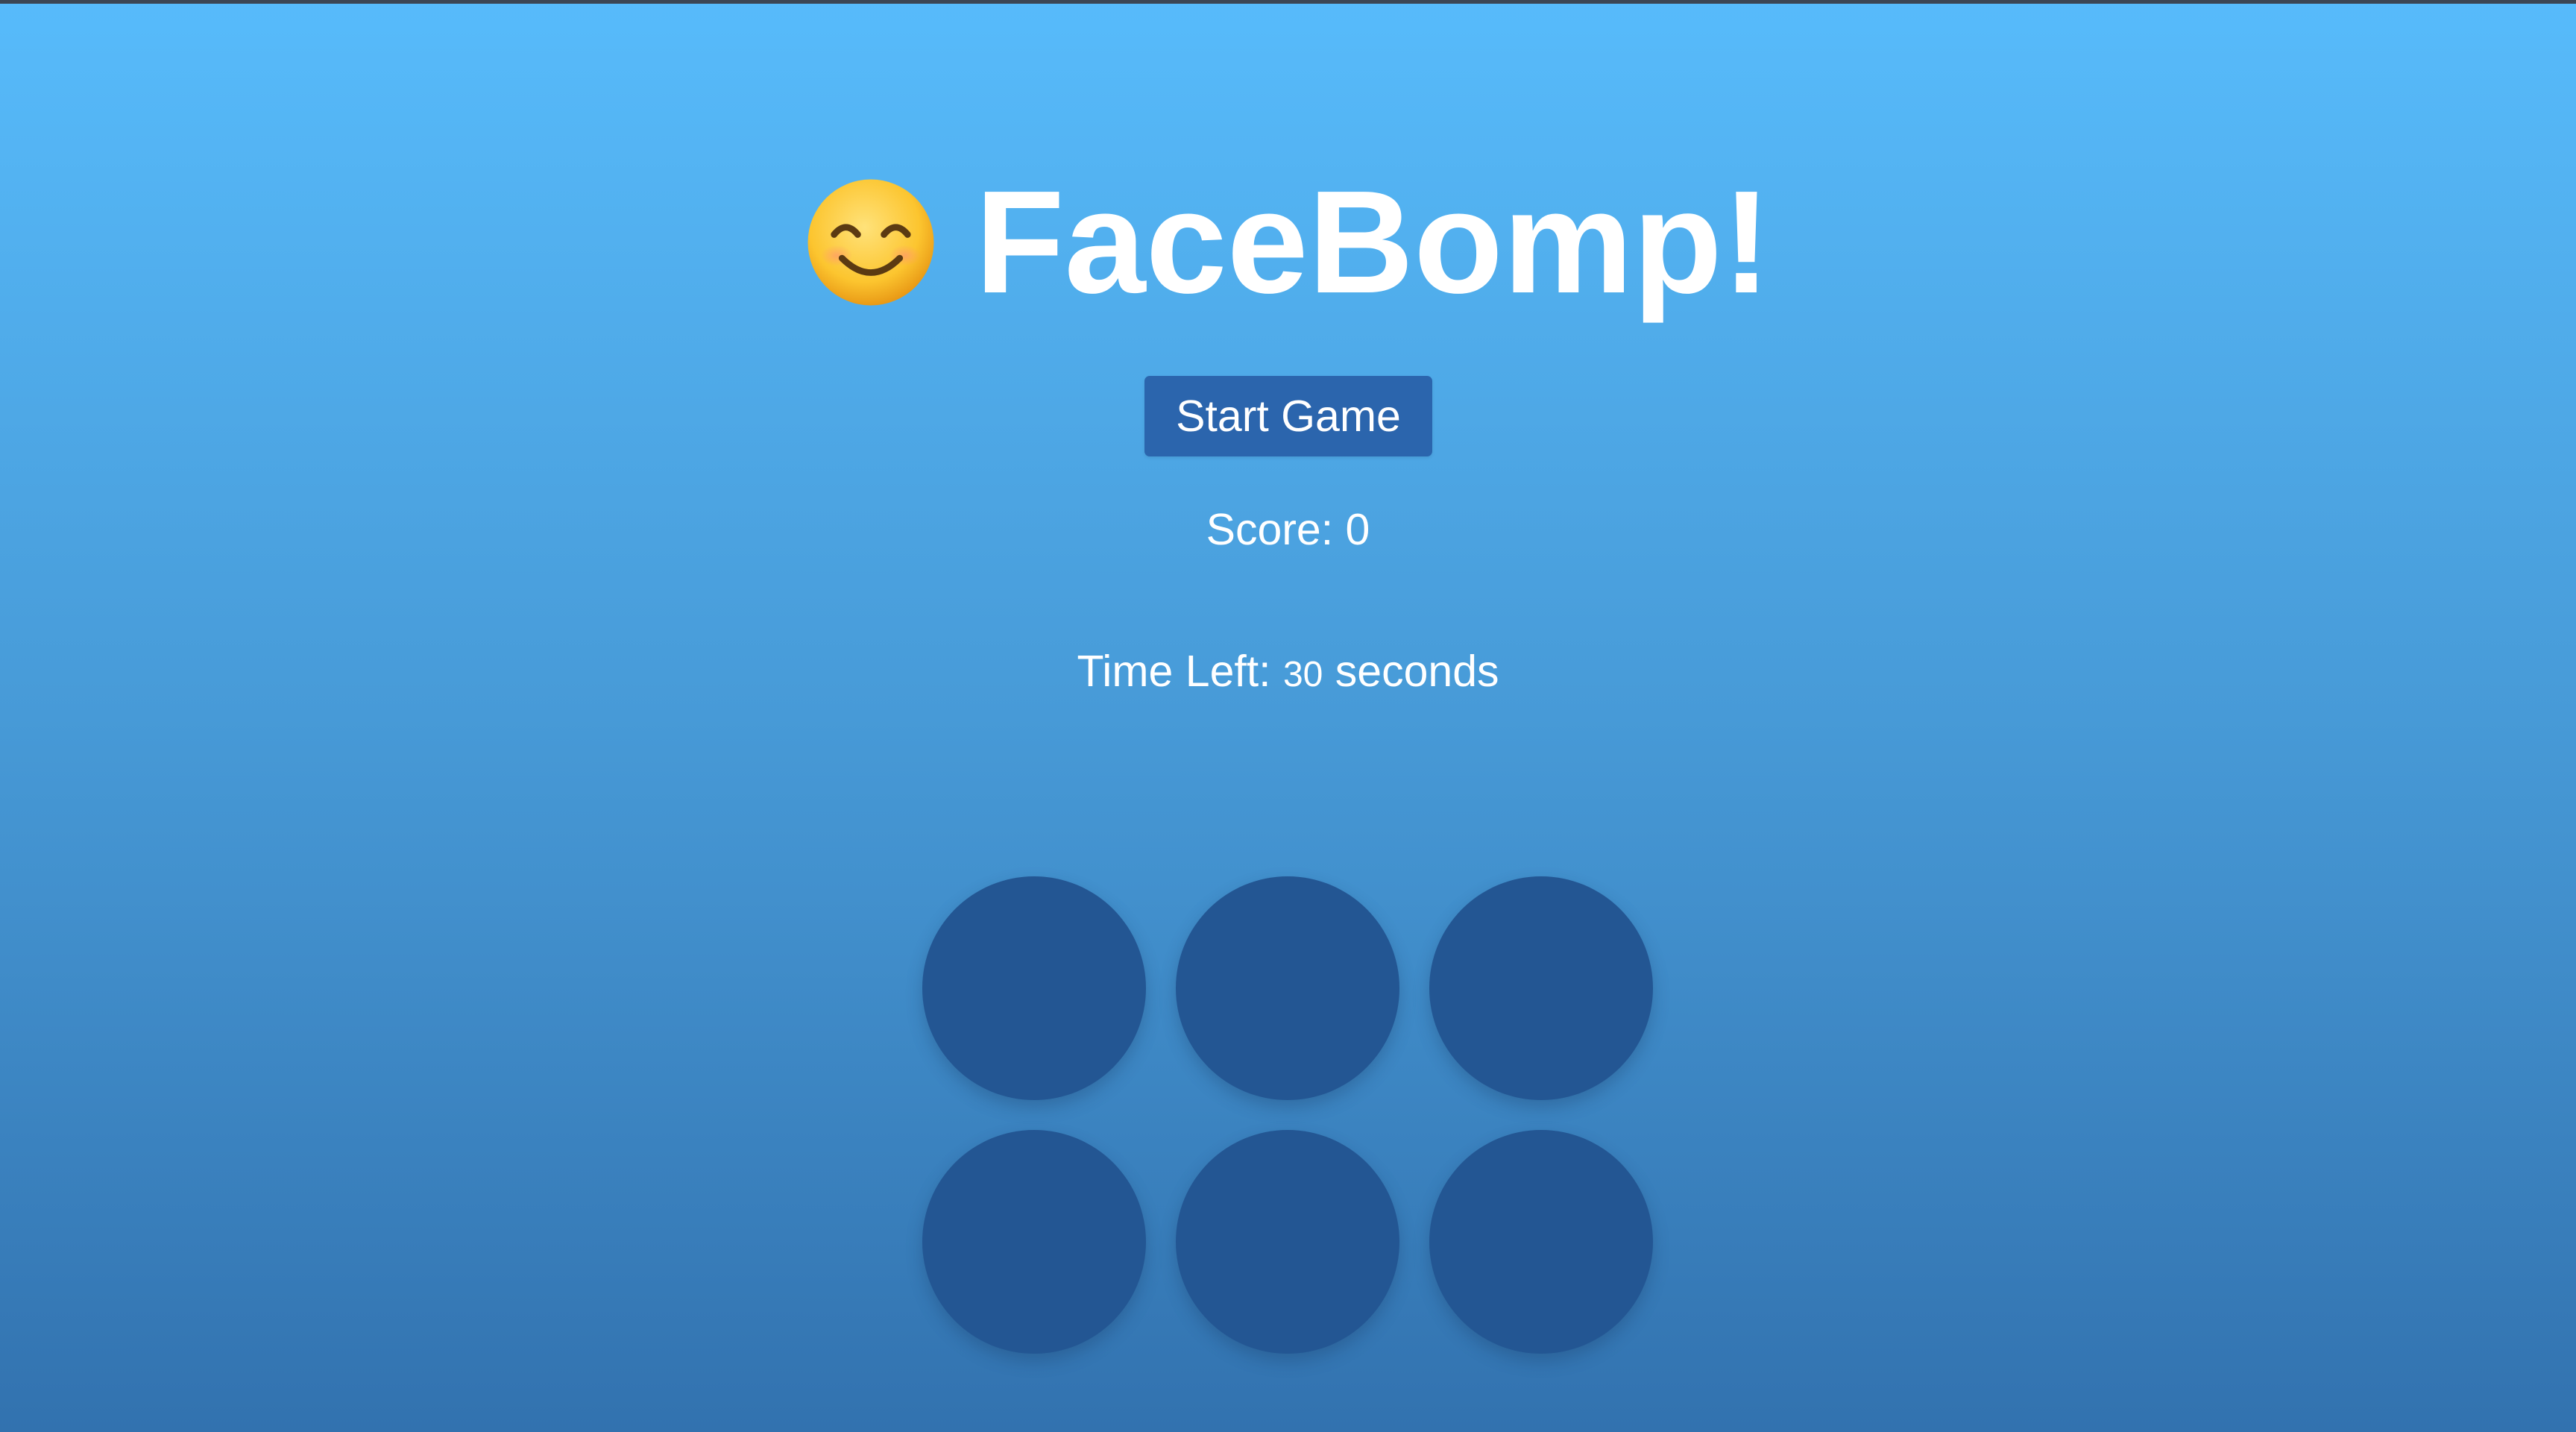 This screenshot has height=1432, width=2576. I want to click on time-display: Time Left: 30 seconds, so click(1288, 673).